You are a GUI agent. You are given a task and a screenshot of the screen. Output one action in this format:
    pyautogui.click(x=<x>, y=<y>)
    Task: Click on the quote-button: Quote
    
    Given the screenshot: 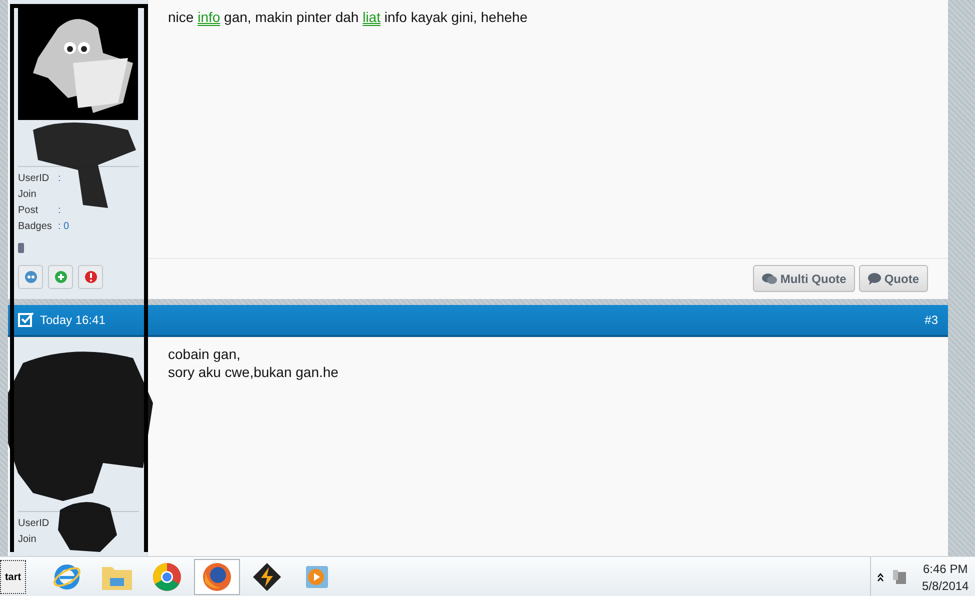 What is the action you would take?
    pyautogui.click(x=893, y=278)
    